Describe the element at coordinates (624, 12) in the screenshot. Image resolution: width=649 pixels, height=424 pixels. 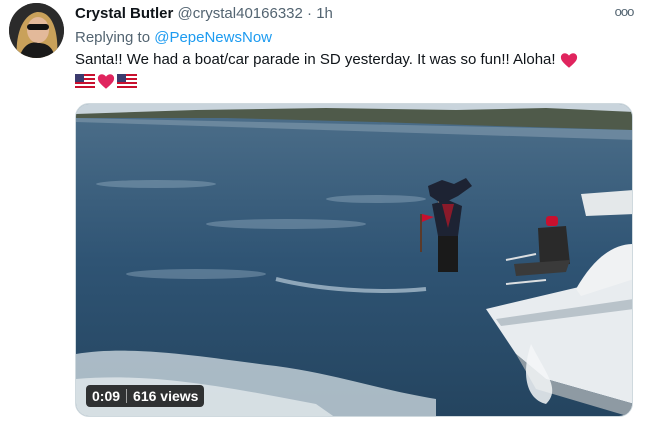
I see `more-options-icon: ooo` at that location.